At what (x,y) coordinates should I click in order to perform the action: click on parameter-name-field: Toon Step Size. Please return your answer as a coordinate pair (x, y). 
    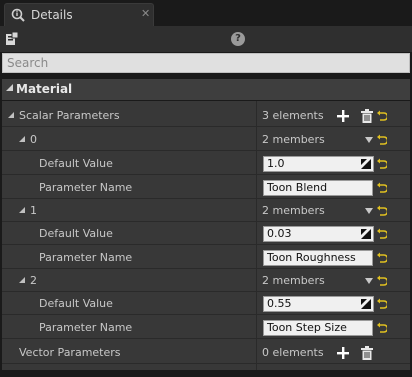
    Looking at the image, I should click on (318, 328).